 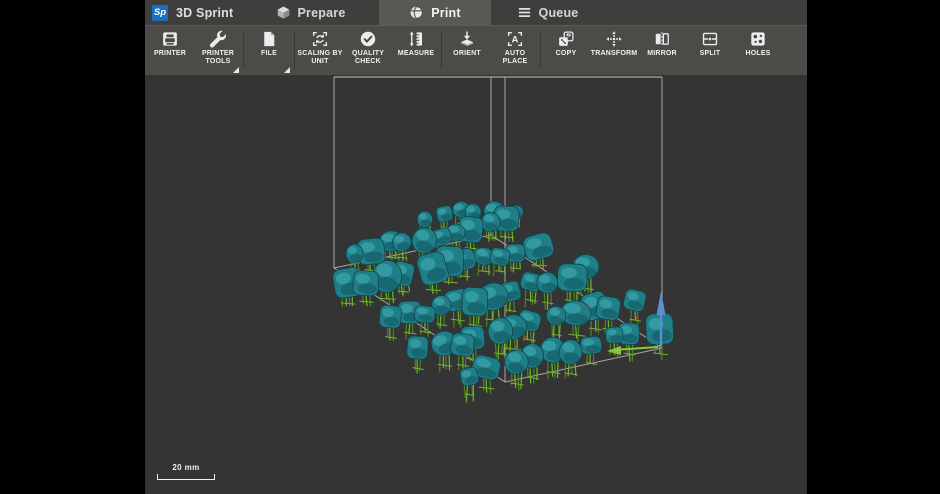 I want to click on tab-bar: Sp 3D Sprint Prepare Print Queue, so click(x=476, y=12).